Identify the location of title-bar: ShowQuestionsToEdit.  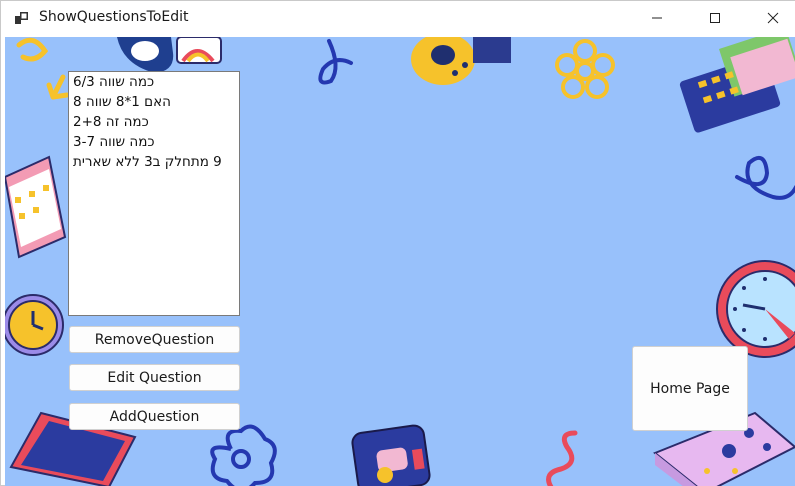
(398, 19).